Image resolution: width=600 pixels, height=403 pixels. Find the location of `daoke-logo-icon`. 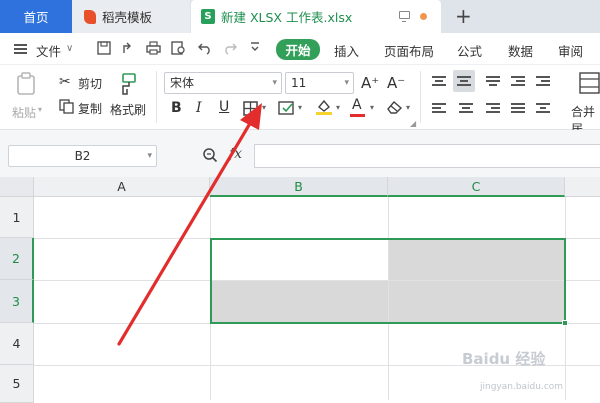

daoke-logo-icon is located at coordinates (90, 16).